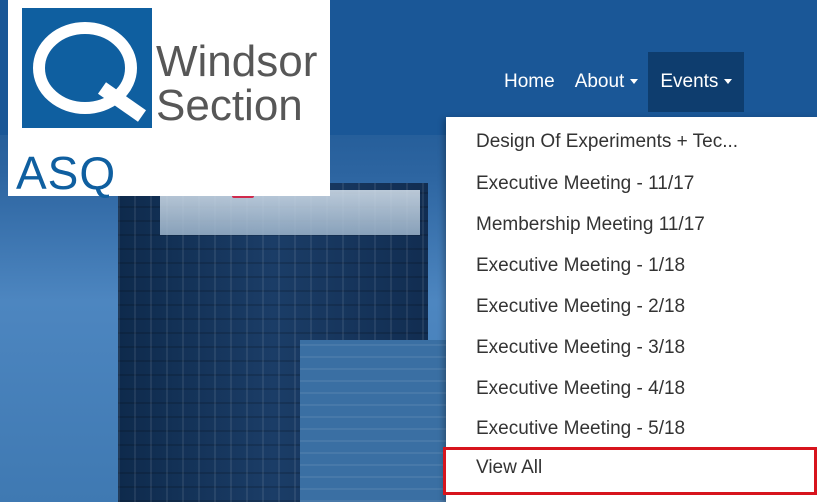  What do you see at coordinates (66, 173) in the screenshot?
I see `logo-org: ASQ` at bounding box center [66, 173].